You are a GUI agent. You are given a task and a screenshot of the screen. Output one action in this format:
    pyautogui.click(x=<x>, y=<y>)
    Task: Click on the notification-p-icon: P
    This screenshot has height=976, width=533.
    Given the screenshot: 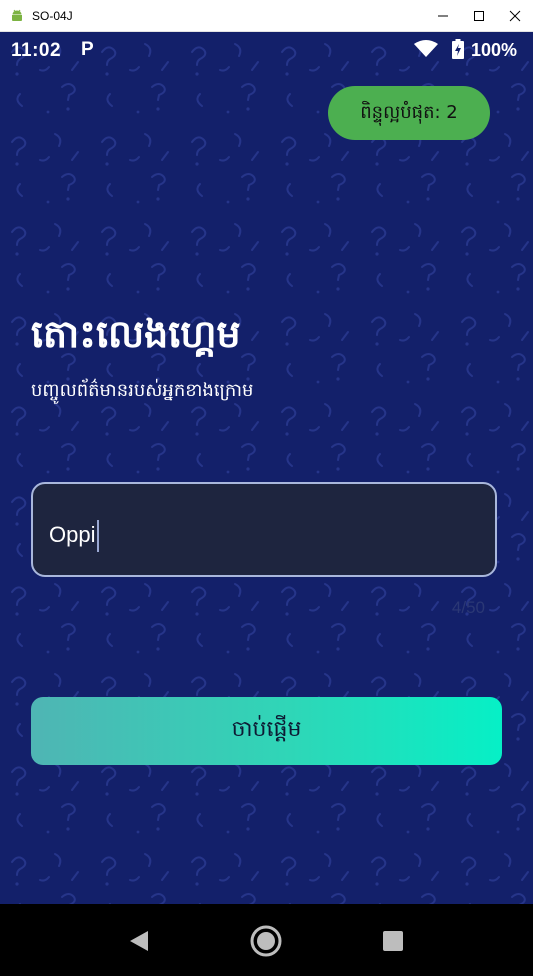 What is the action you would take?
    pyautogui.click(x=87, y=49)
    